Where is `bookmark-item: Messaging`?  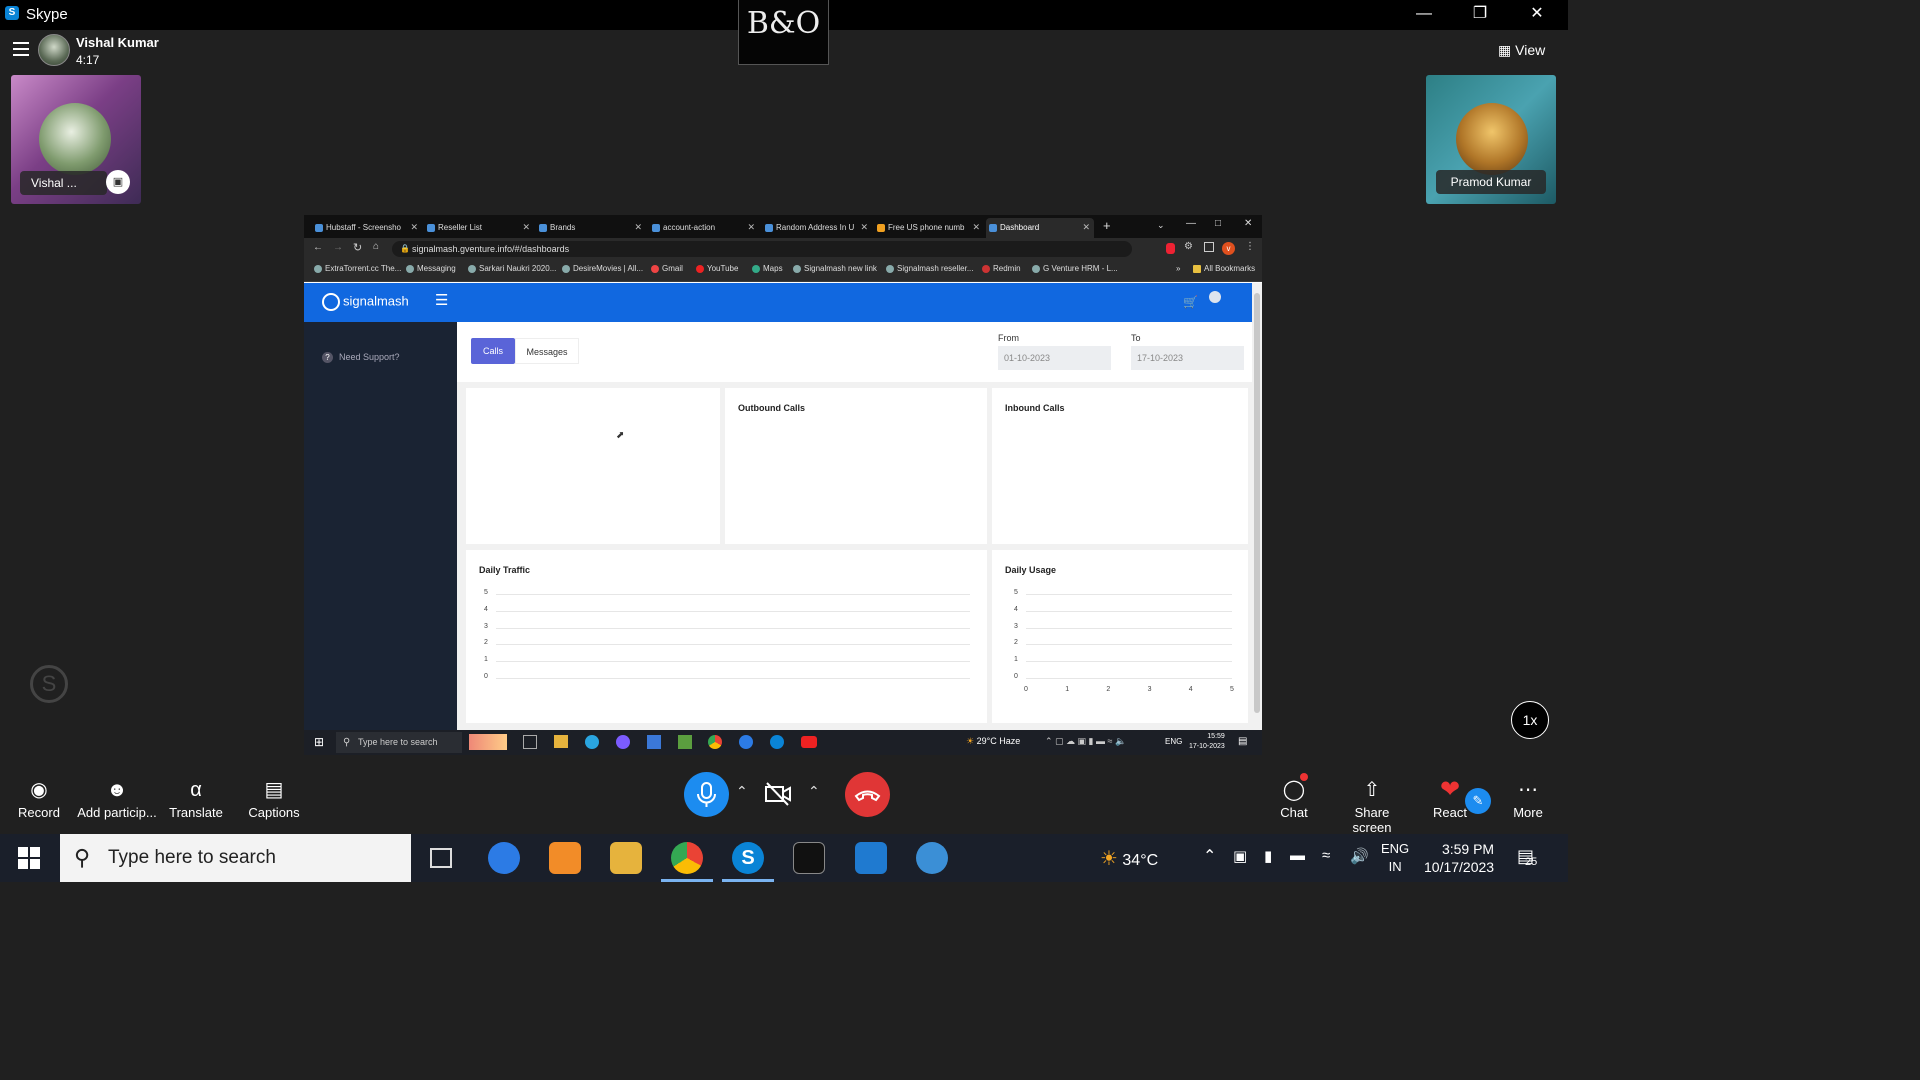 bookmark-item: Messaging is located at coordinates (431, 268).